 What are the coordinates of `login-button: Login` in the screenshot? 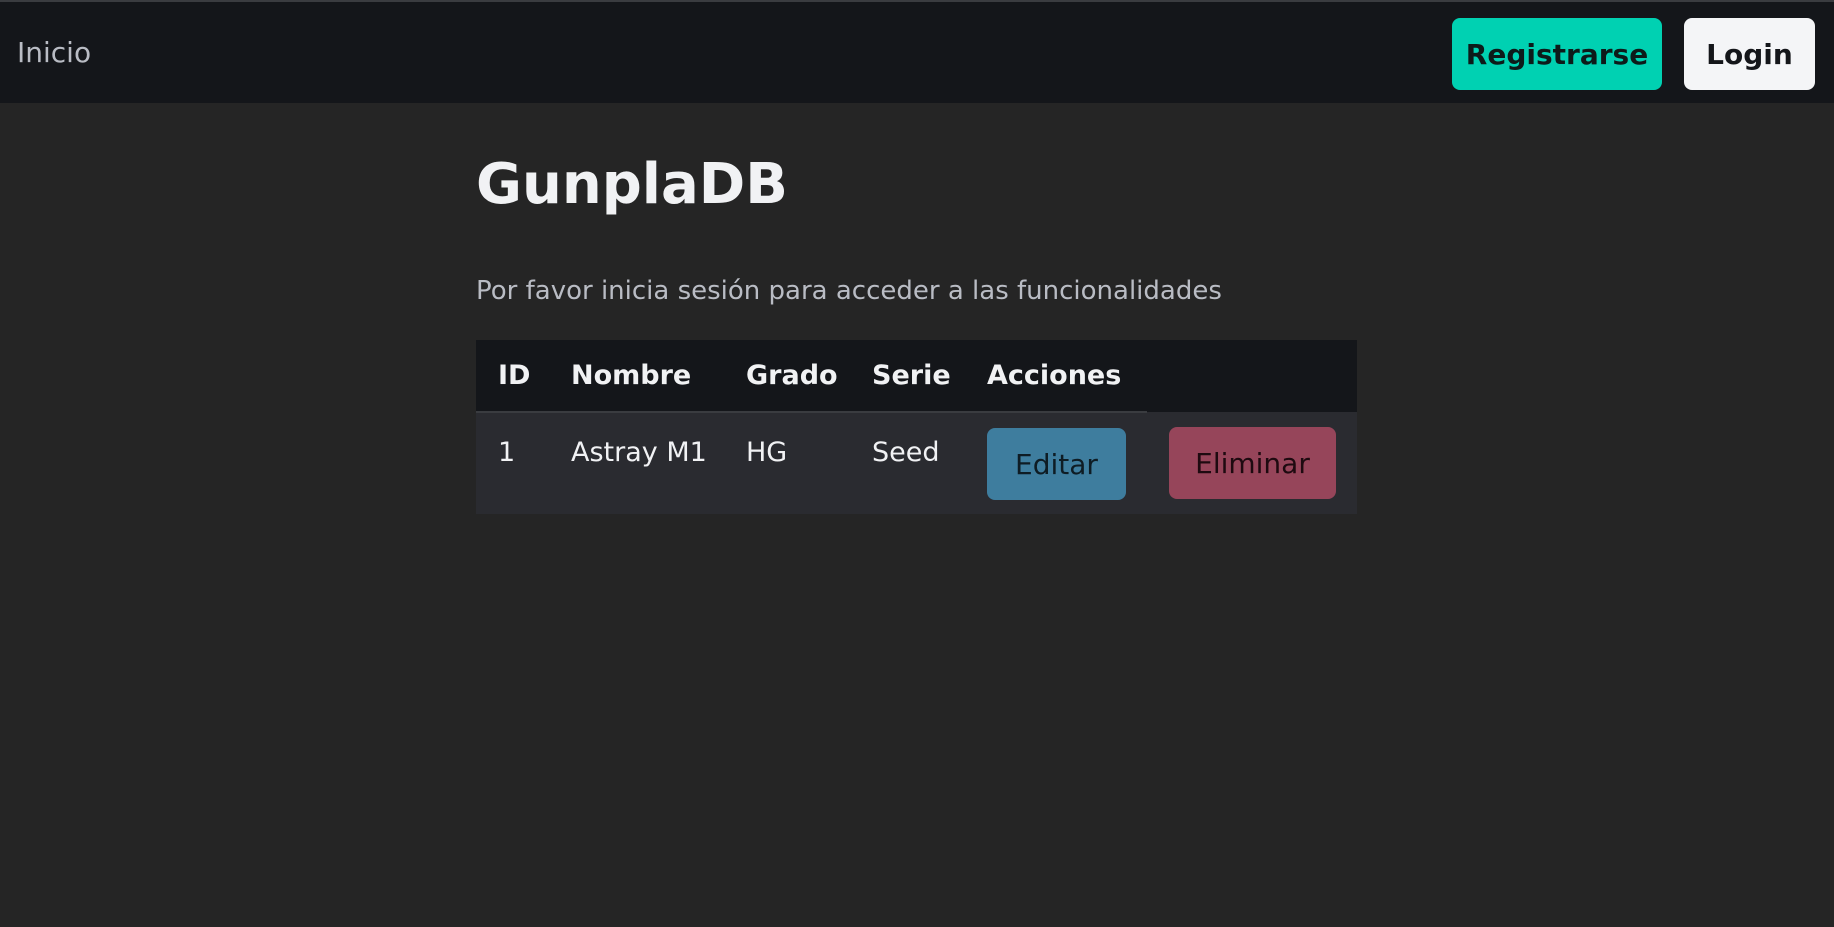 It's located at (1749, 54).